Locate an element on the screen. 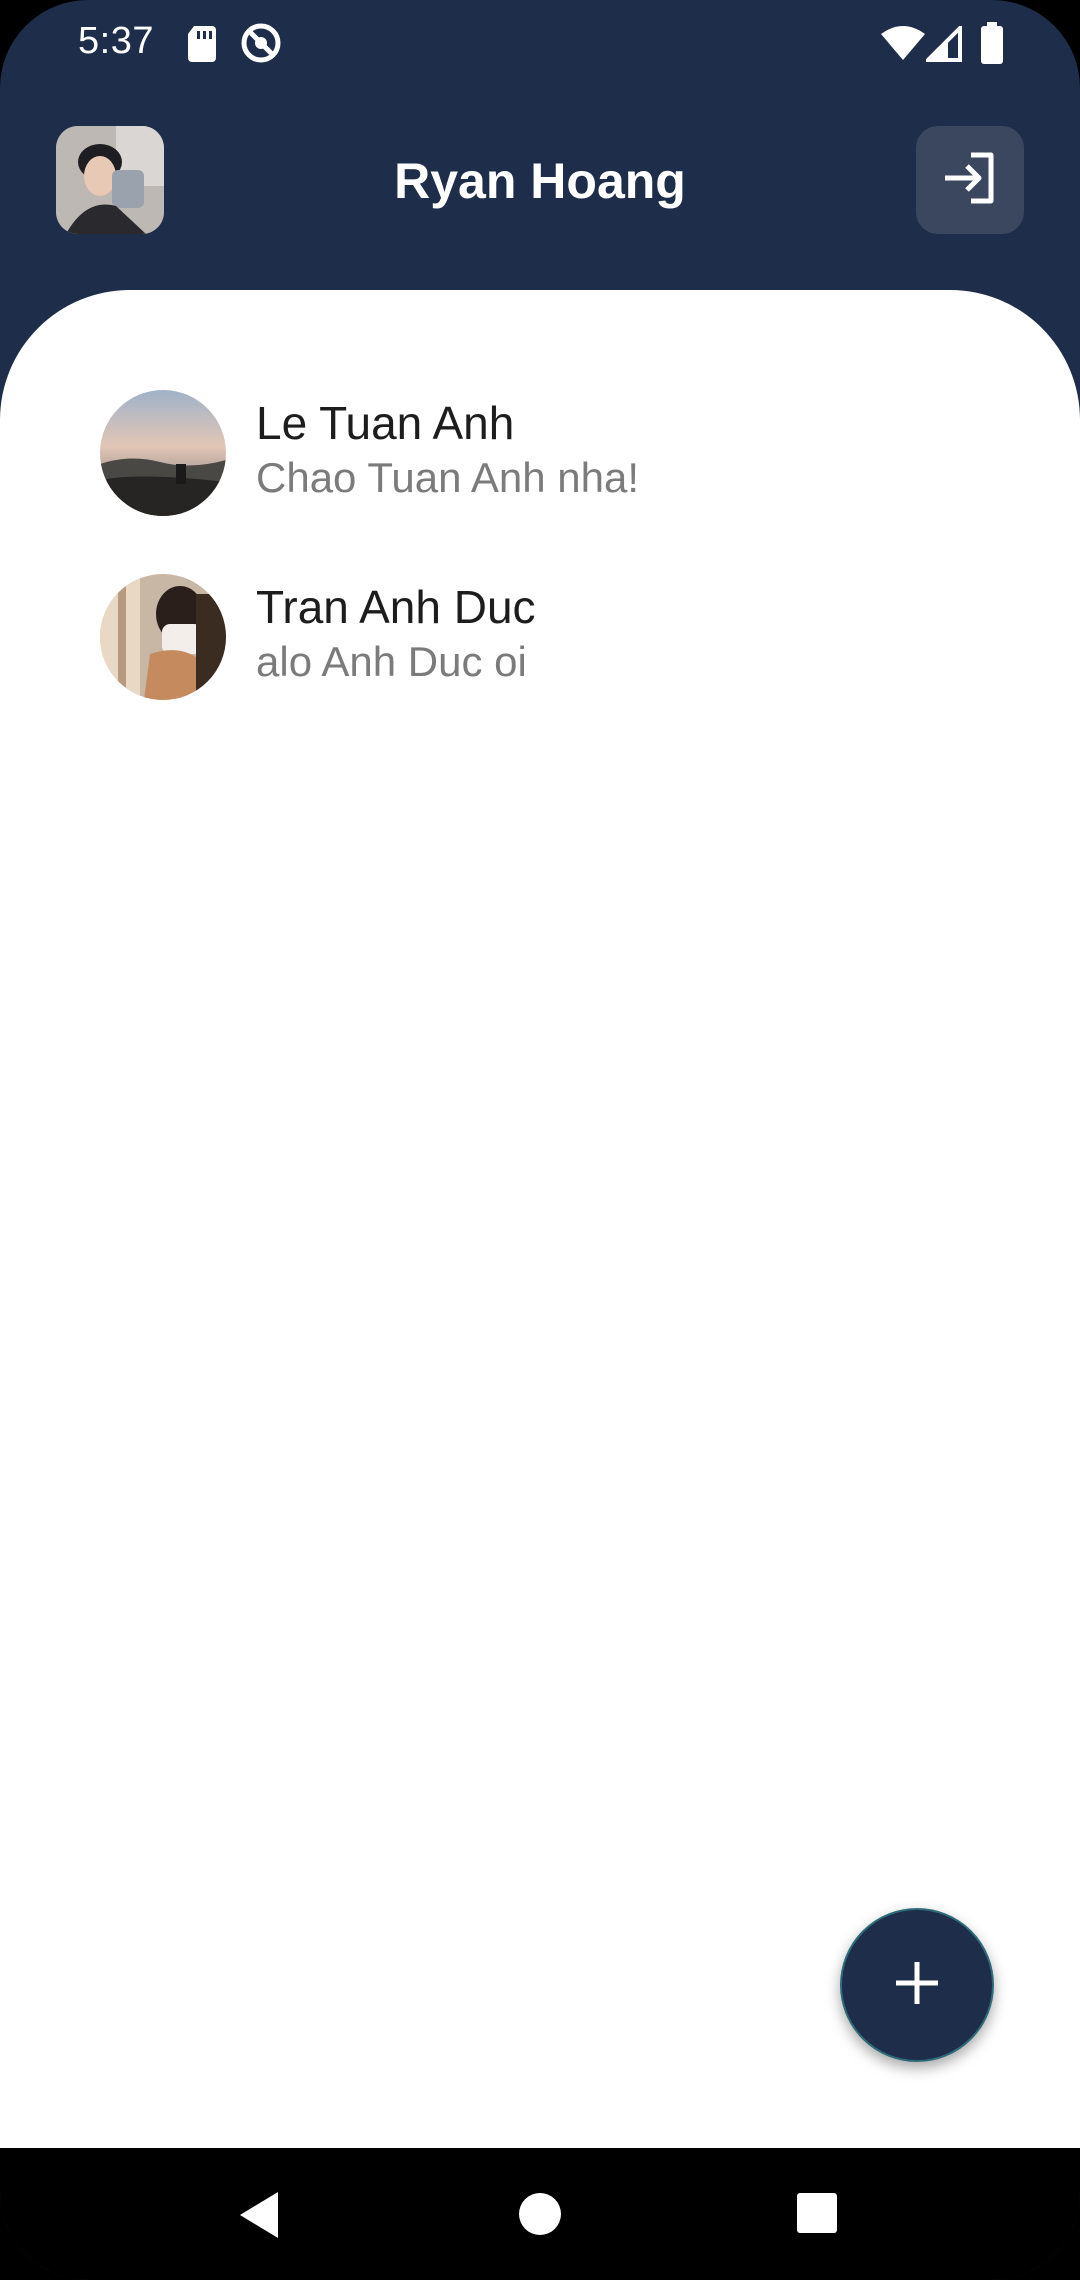 The image size is (1080, 2280). battery-icon is located at coordinates (992, 45).